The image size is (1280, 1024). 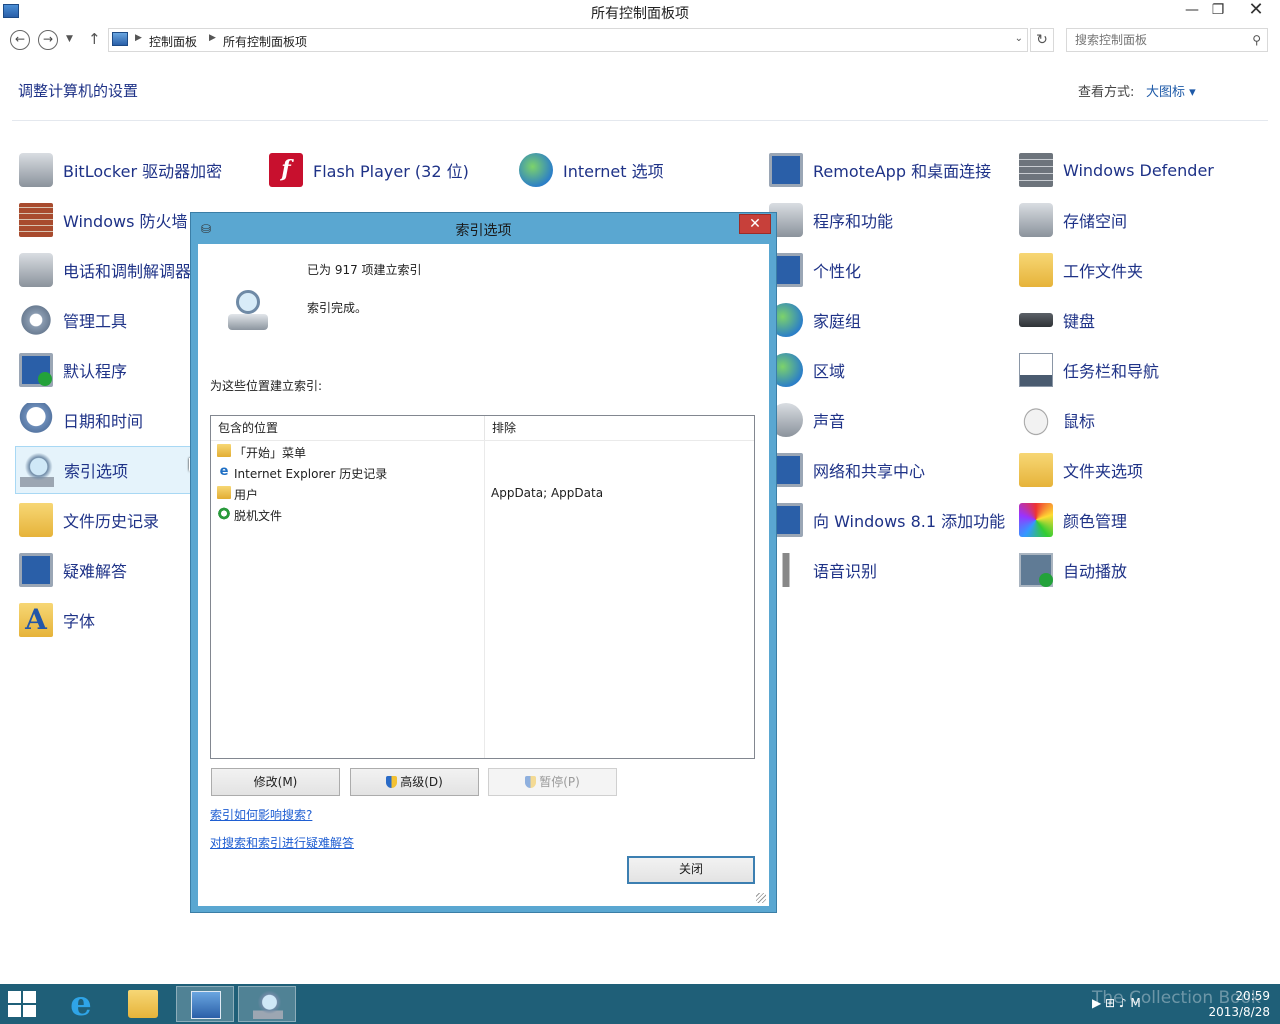 I want to click on item-label: 鼠标, so click(x=1079, y=421).